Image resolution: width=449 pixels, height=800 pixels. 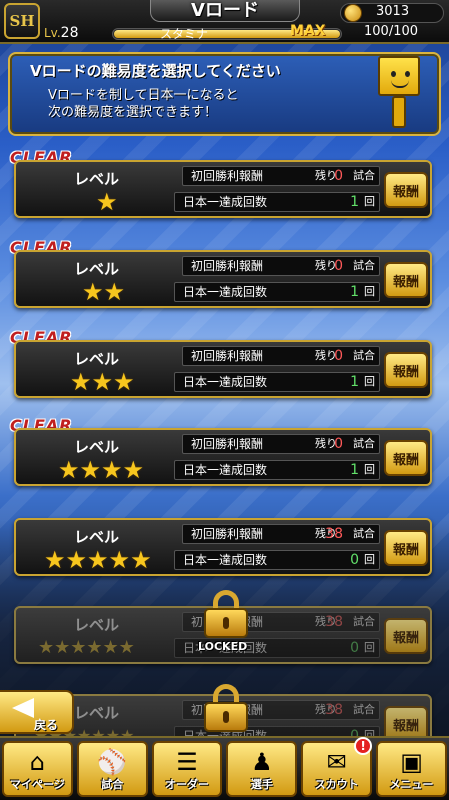 I want to click on mascot-head, so click(x=399, y=76).